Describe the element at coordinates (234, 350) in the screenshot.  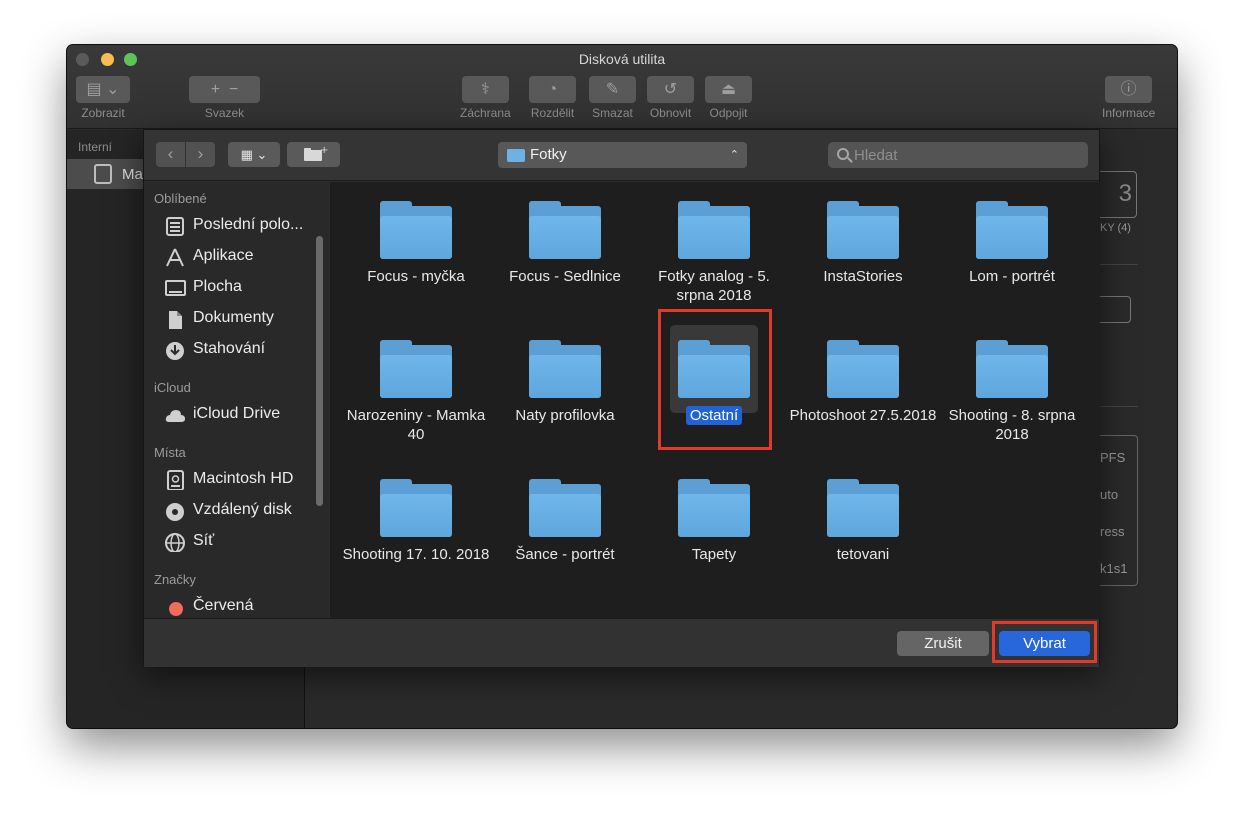
I see `sidebar-item-downloads: Stahování` at that location.